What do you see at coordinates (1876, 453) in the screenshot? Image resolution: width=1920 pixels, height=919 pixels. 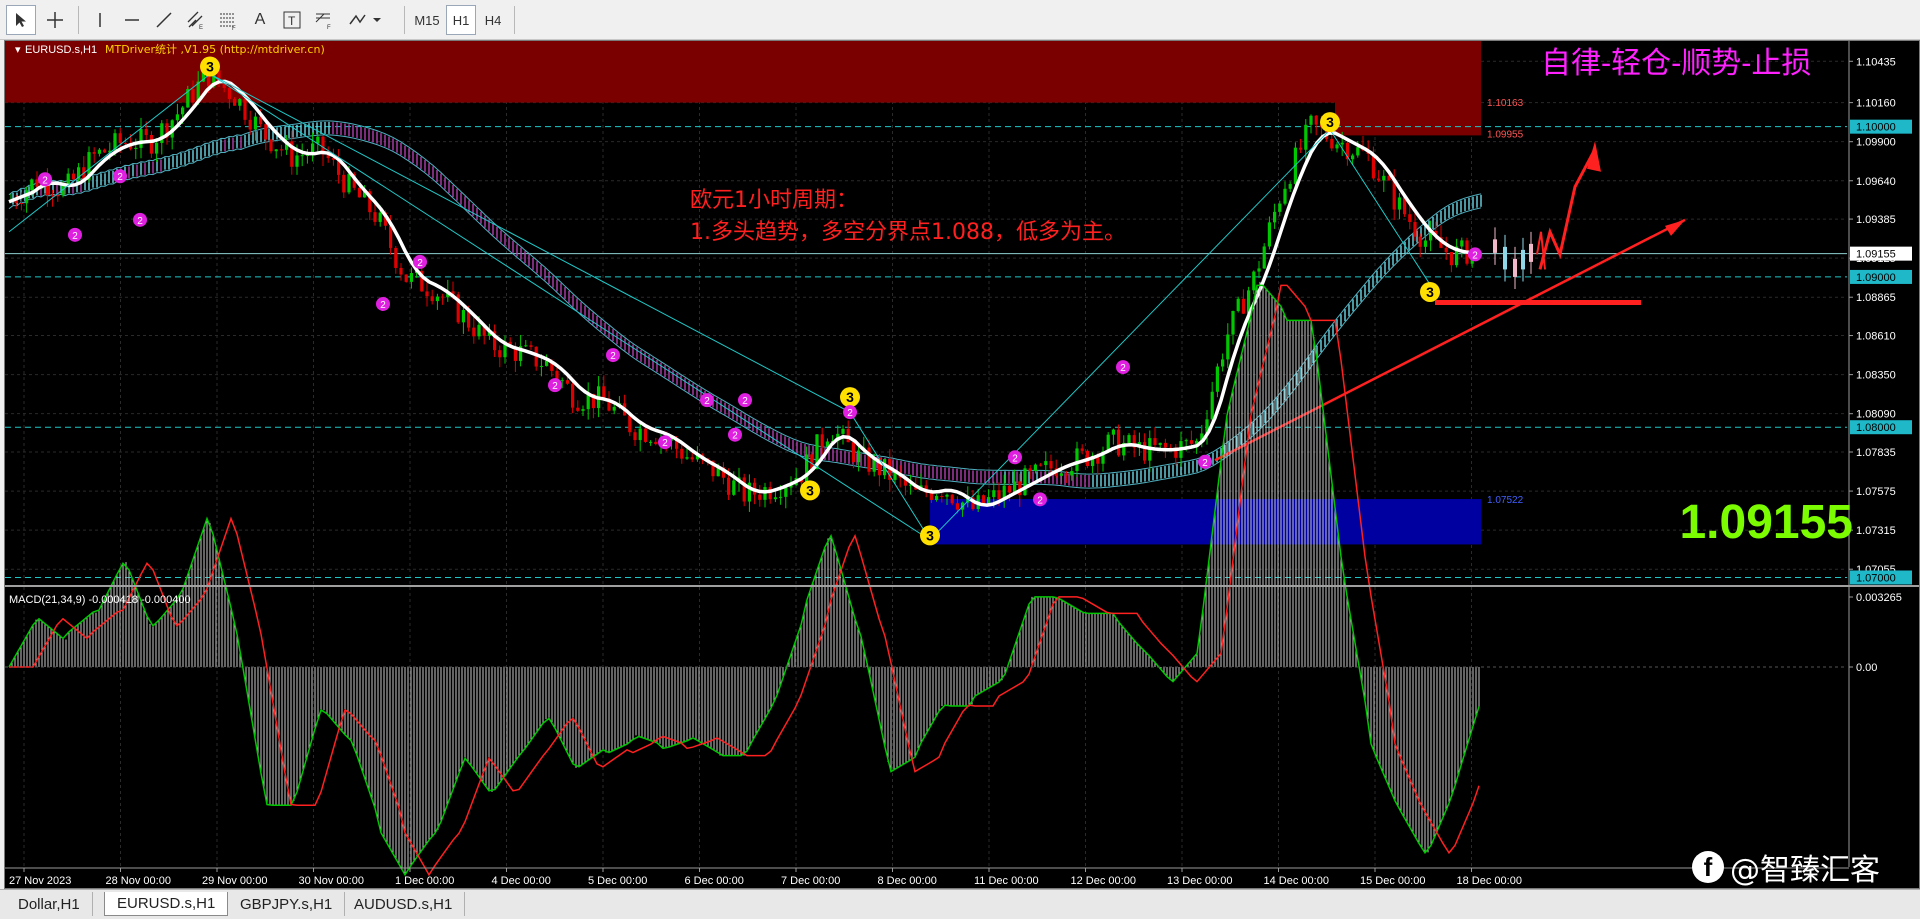 I see `price-tick-label: 1.07835` at bounding box center [1876, 453].